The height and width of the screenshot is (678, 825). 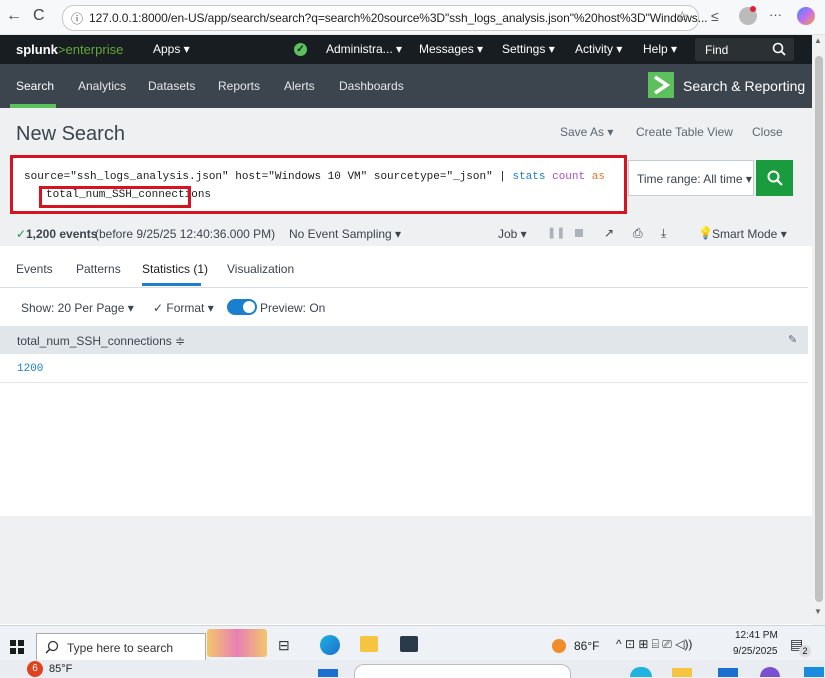 I want to click on more-menu-icon: ···, so click(x=775, y=14).